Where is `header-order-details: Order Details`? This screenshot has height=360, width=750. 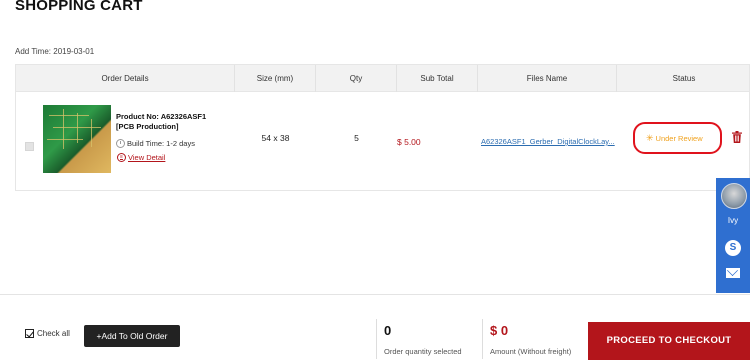
header-order-details: Order Details is located at coordinates (125, 78).